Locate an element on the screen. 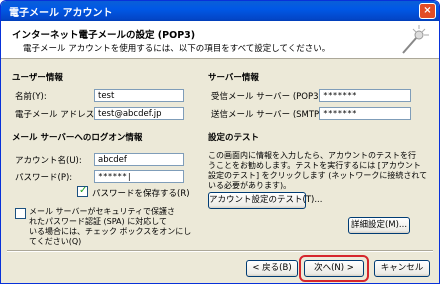 The height and width of the screenshot is (284, 440). description-line: この画面内に情報を入力したら、アカウントのテストを行 is located at coordinates (312, 155).